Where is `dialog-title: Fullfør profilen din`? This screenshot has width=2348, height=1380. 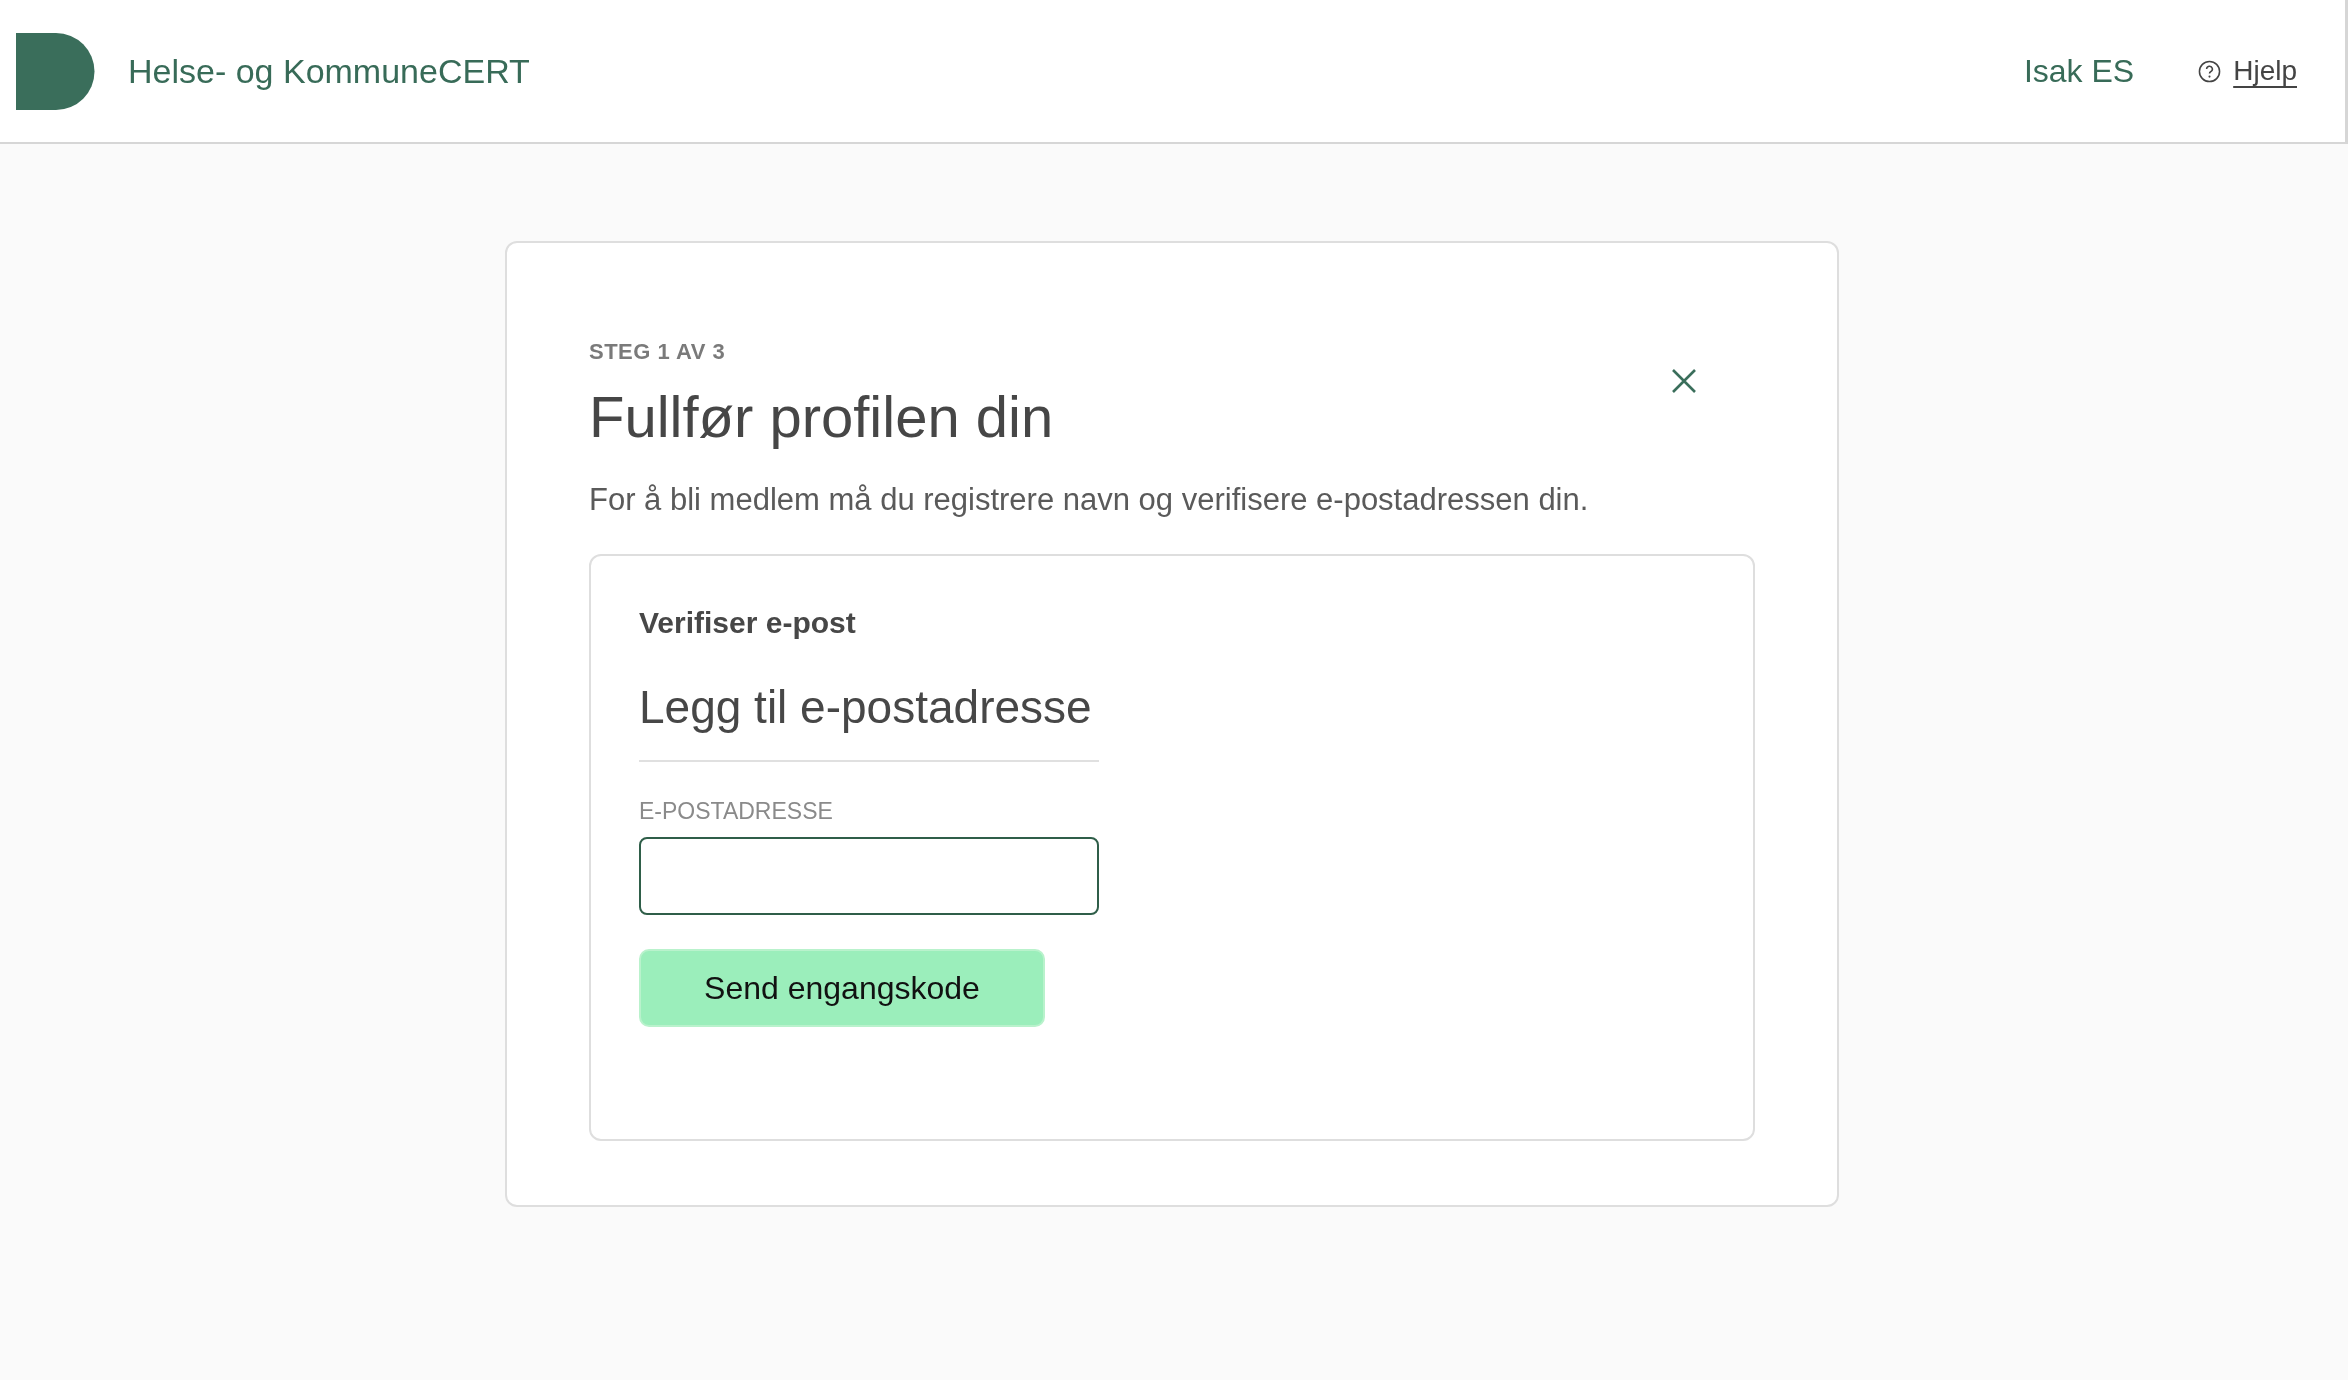 dialog-title: Fullfør profilen din is located at coordinates (822, 416).